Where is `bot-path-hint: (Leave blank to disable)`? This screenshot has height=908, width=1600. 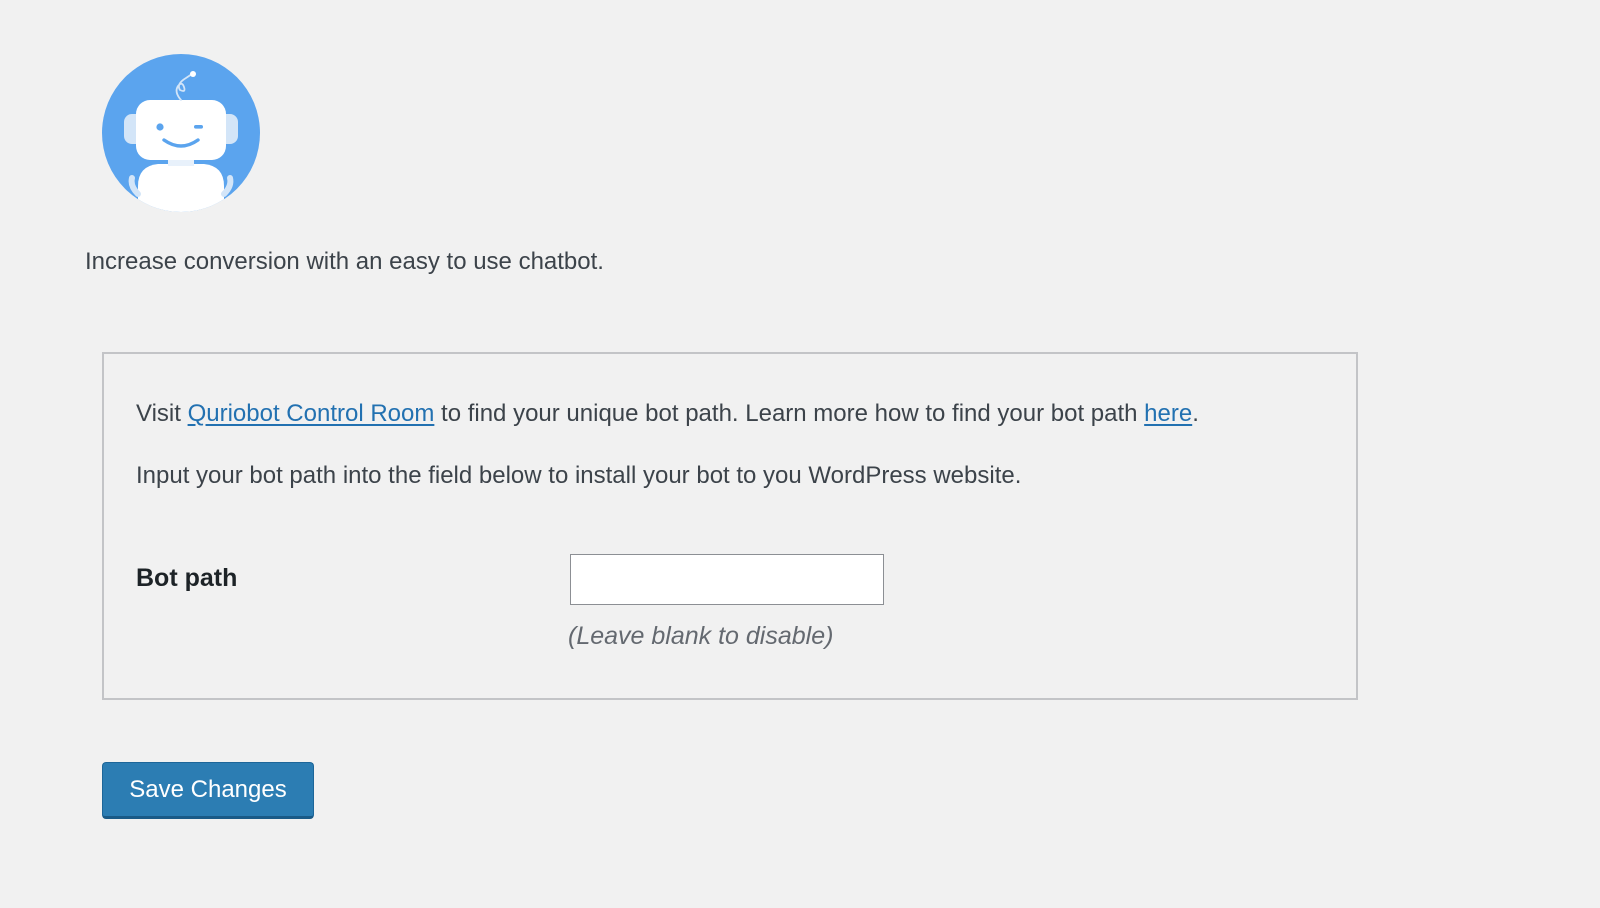
bot-path-hint: (Leave blank to disable) is located at coordinates (701, 636).